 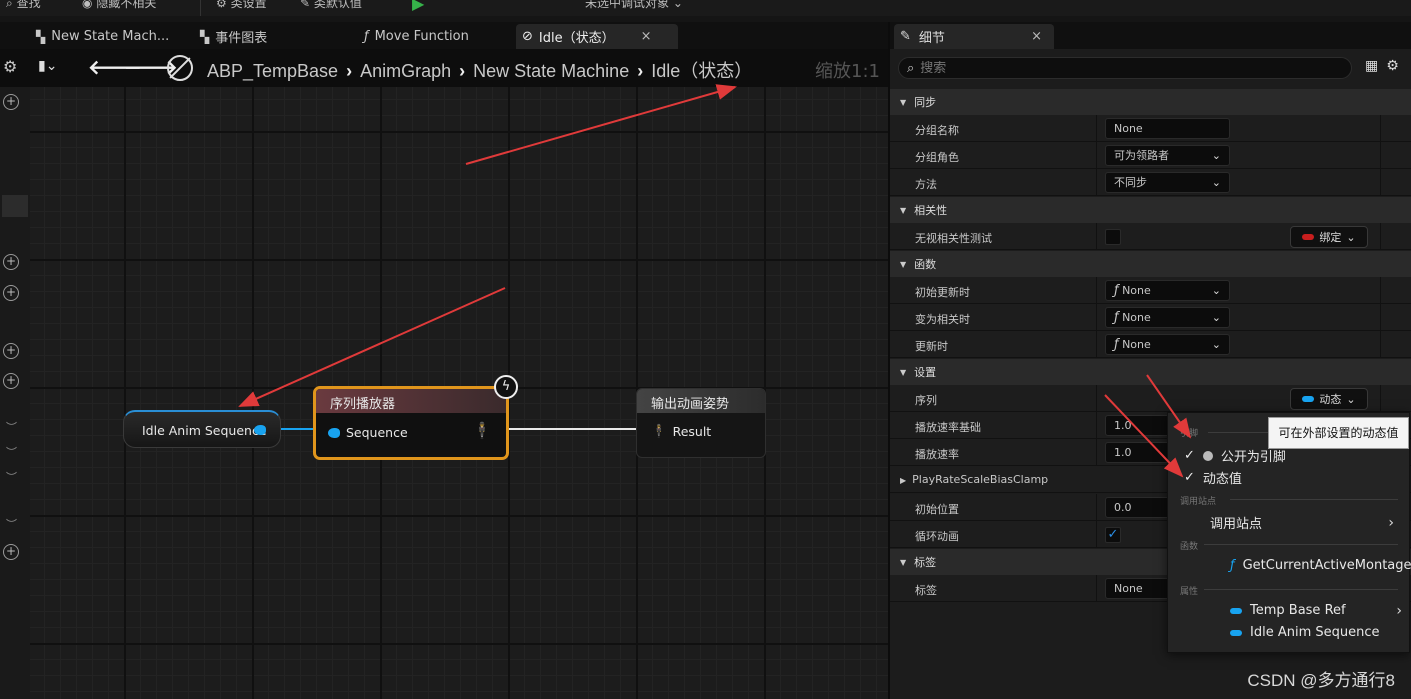 I want to click on search-icon: ⌕, so click(x=911, y=68).